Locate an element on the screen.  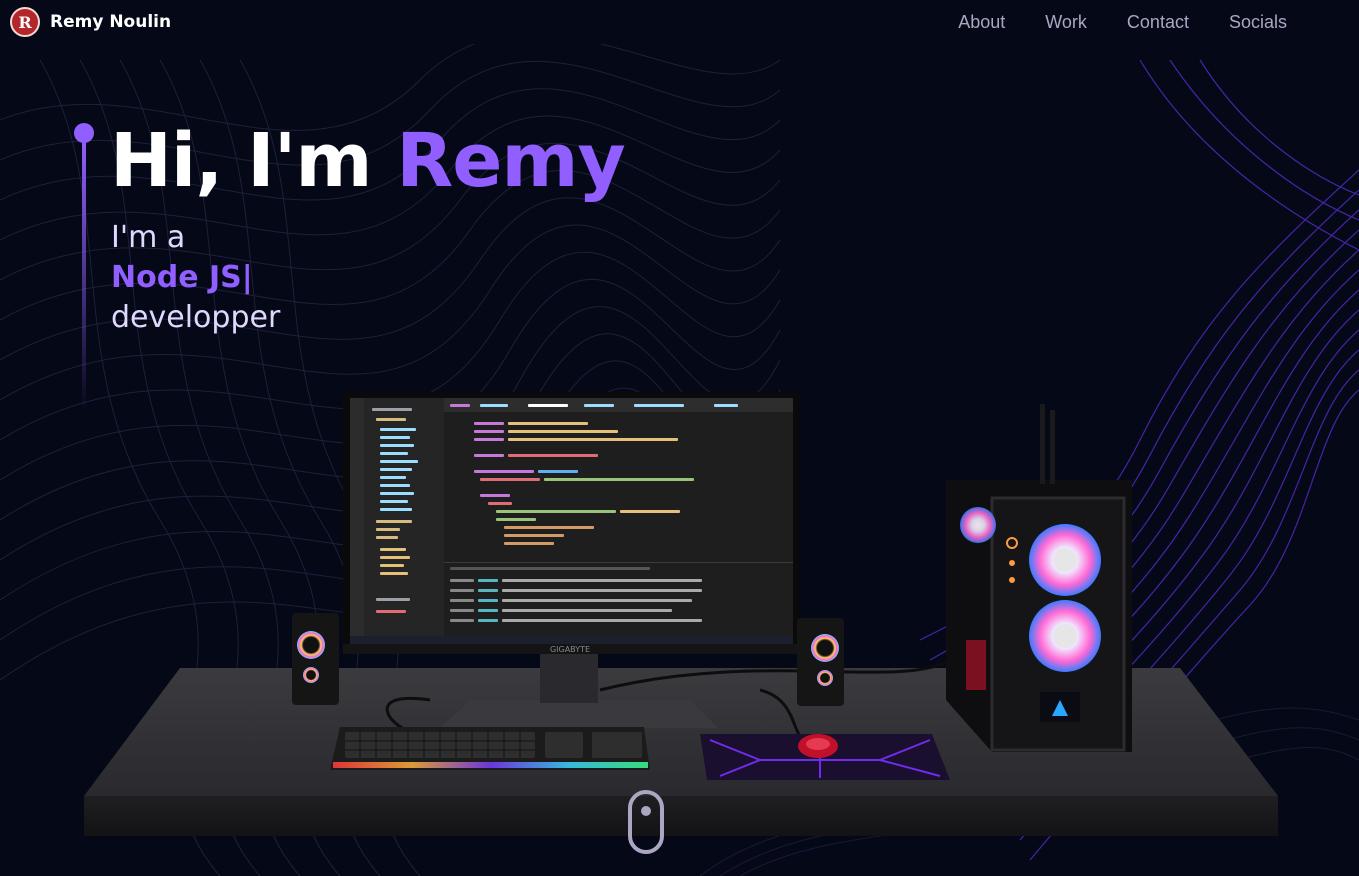
monitor-screen is located at coordinates (571, 521).